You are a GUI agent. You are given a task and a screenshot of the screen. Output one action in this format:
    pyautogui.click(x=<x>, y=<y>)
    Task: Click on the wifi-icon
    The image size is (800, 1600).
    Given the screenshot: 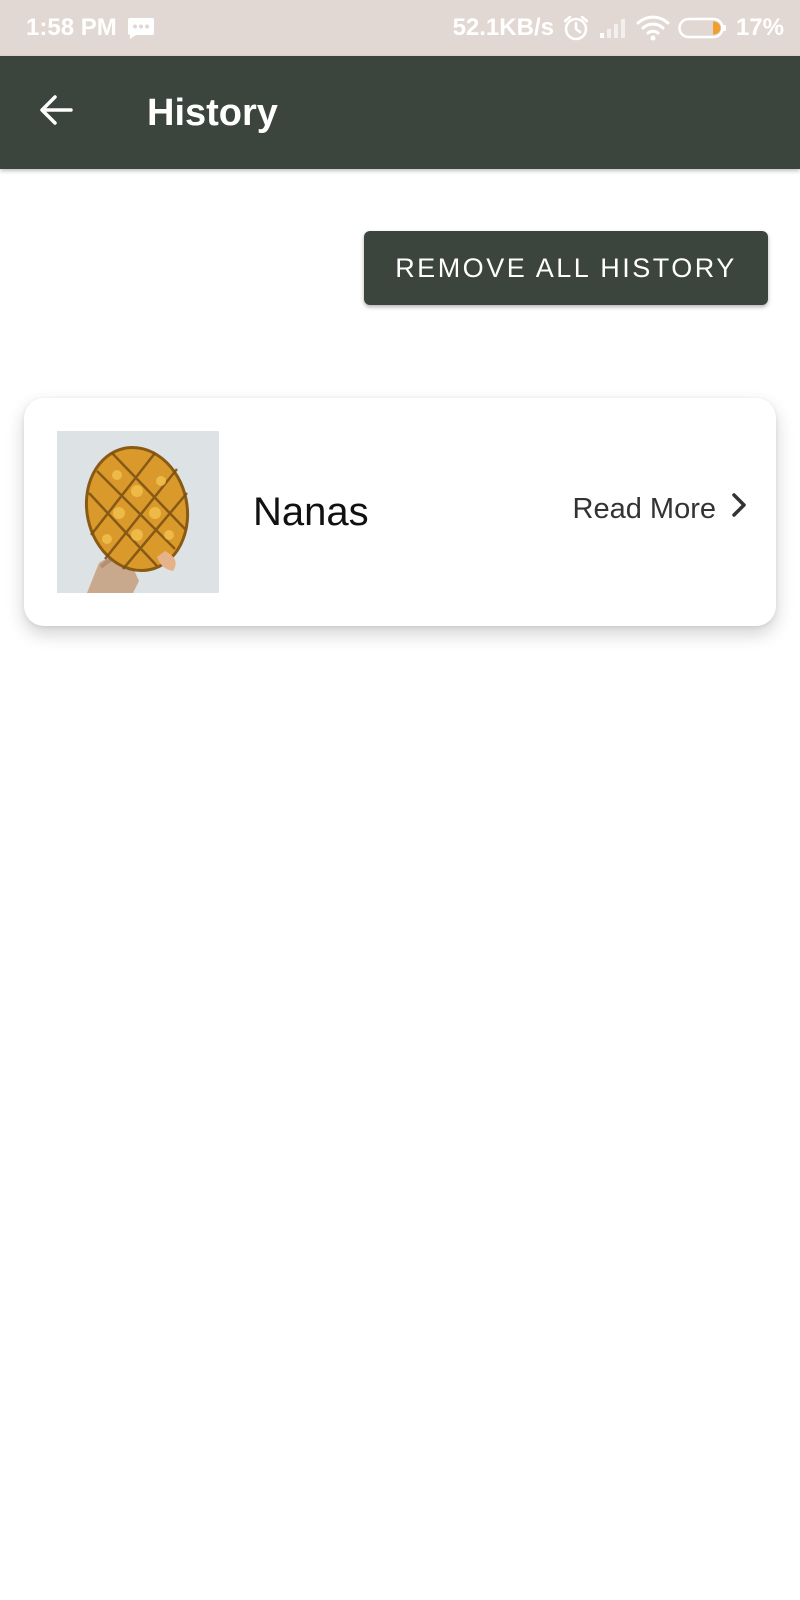 What is the action you would take?
    pyautogui.click(x=653, y=28)
    